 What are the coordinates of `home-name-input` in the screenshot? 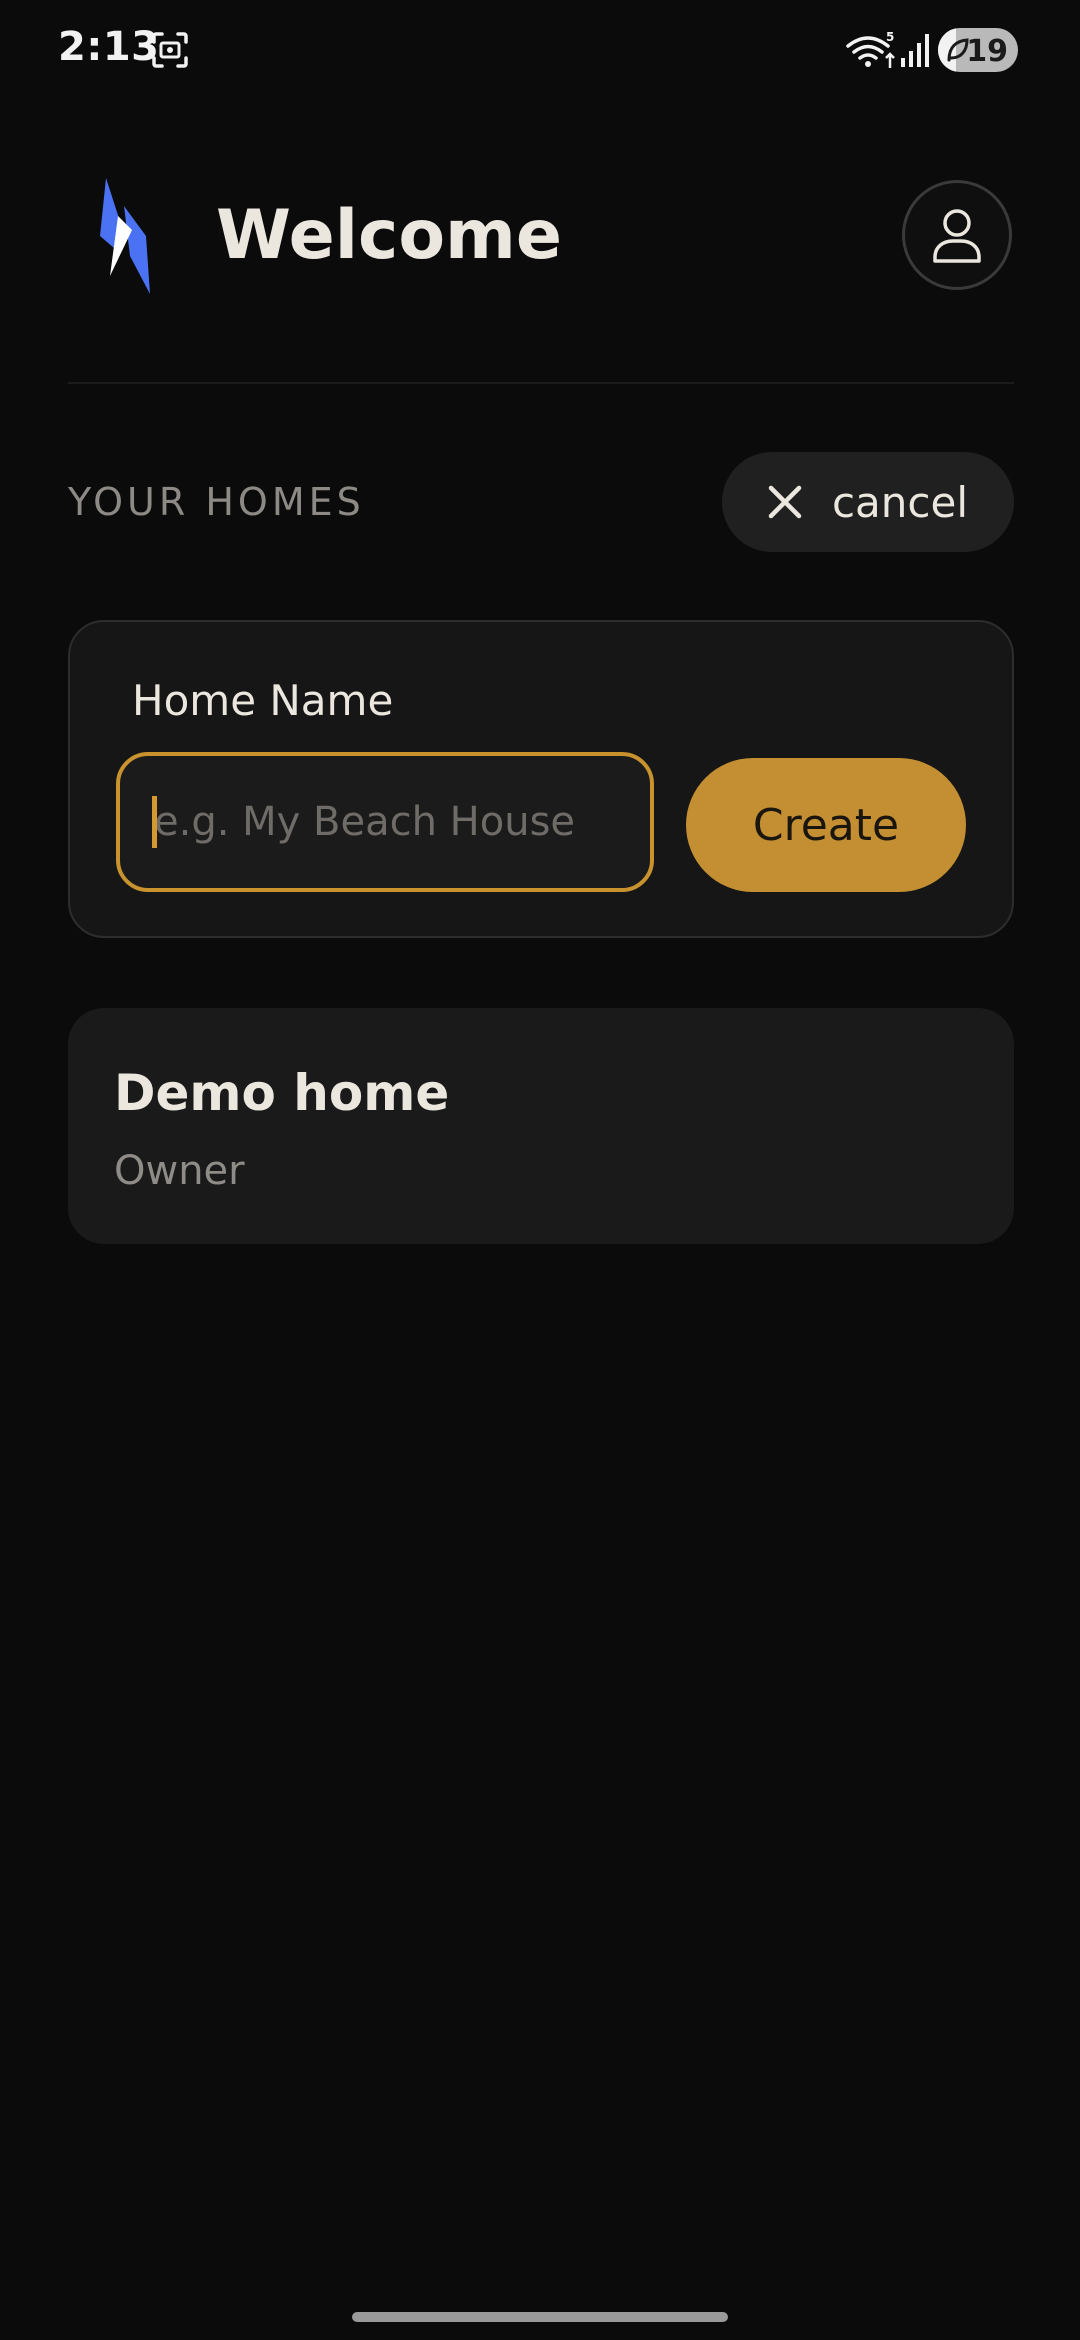 It's located at (385, 822).